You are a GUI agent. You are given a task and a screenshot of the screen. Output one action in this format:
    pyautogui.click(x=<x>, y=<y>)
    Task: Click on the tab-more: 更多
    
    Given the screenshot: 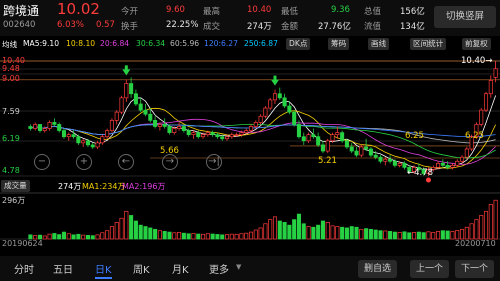 What is the action you would take?
    pyautogui.click(x=219, y=268)
    